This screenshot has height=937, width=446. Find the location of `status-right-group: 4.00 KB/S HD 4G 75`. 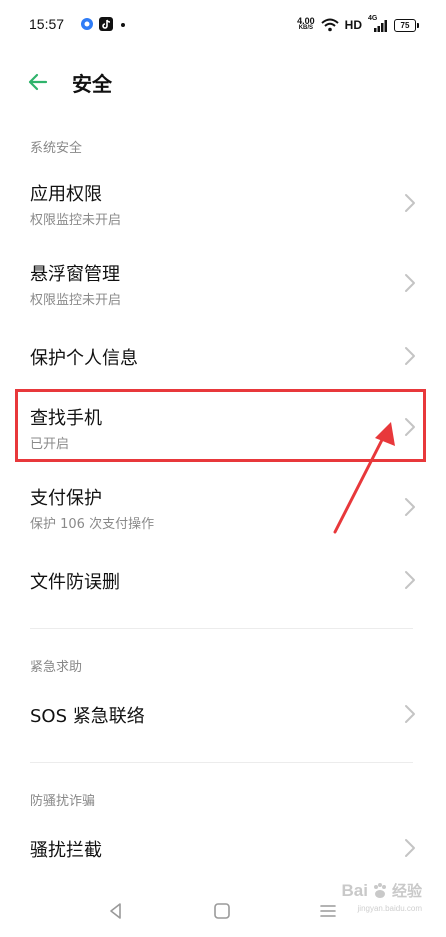

status-right-group: 4.00 KB/S HD 4G 75 is located at coordinates (358, 25).